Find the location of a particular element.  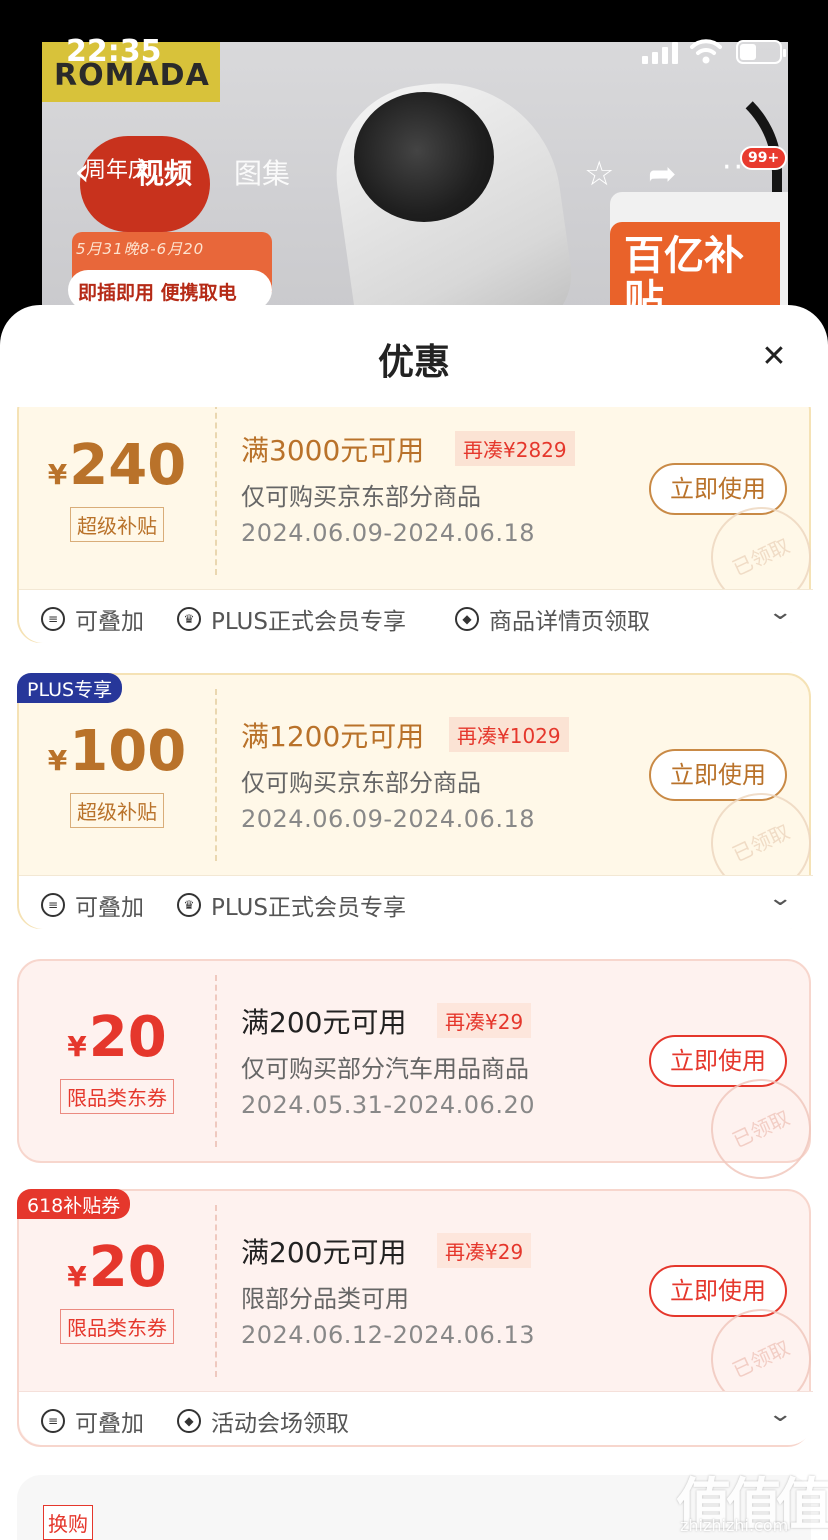

coupon-condition: 满1200元可用 is located at coordinates (333, 736).